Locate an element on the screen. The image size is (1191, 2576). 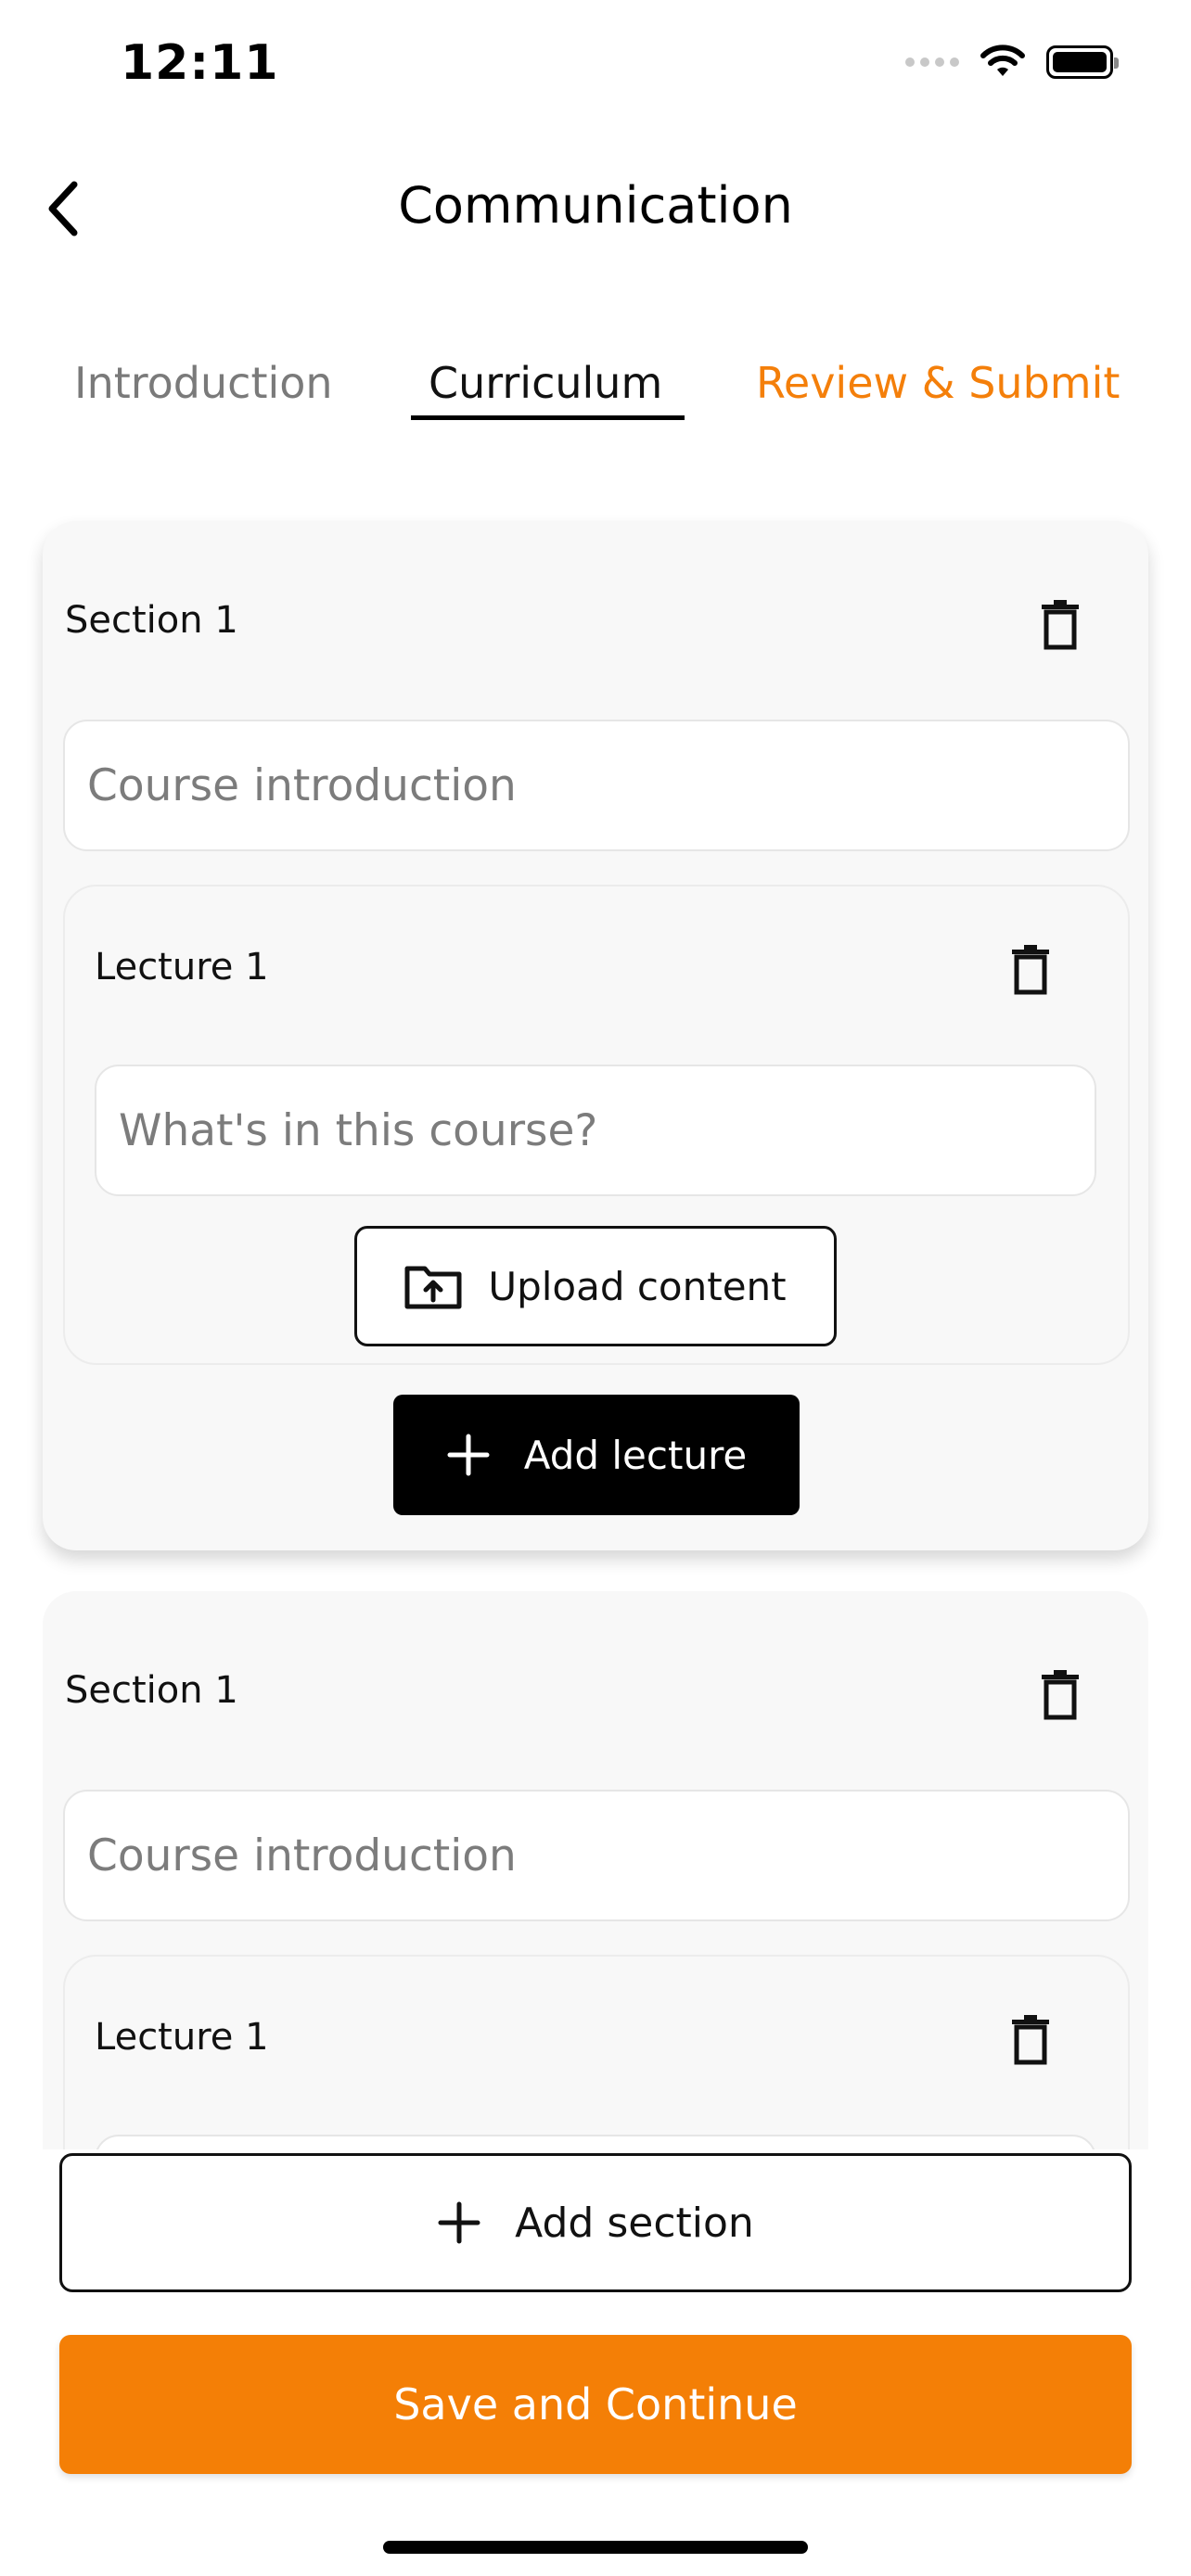
page-title: Communication is located at coordinates (595, 206).